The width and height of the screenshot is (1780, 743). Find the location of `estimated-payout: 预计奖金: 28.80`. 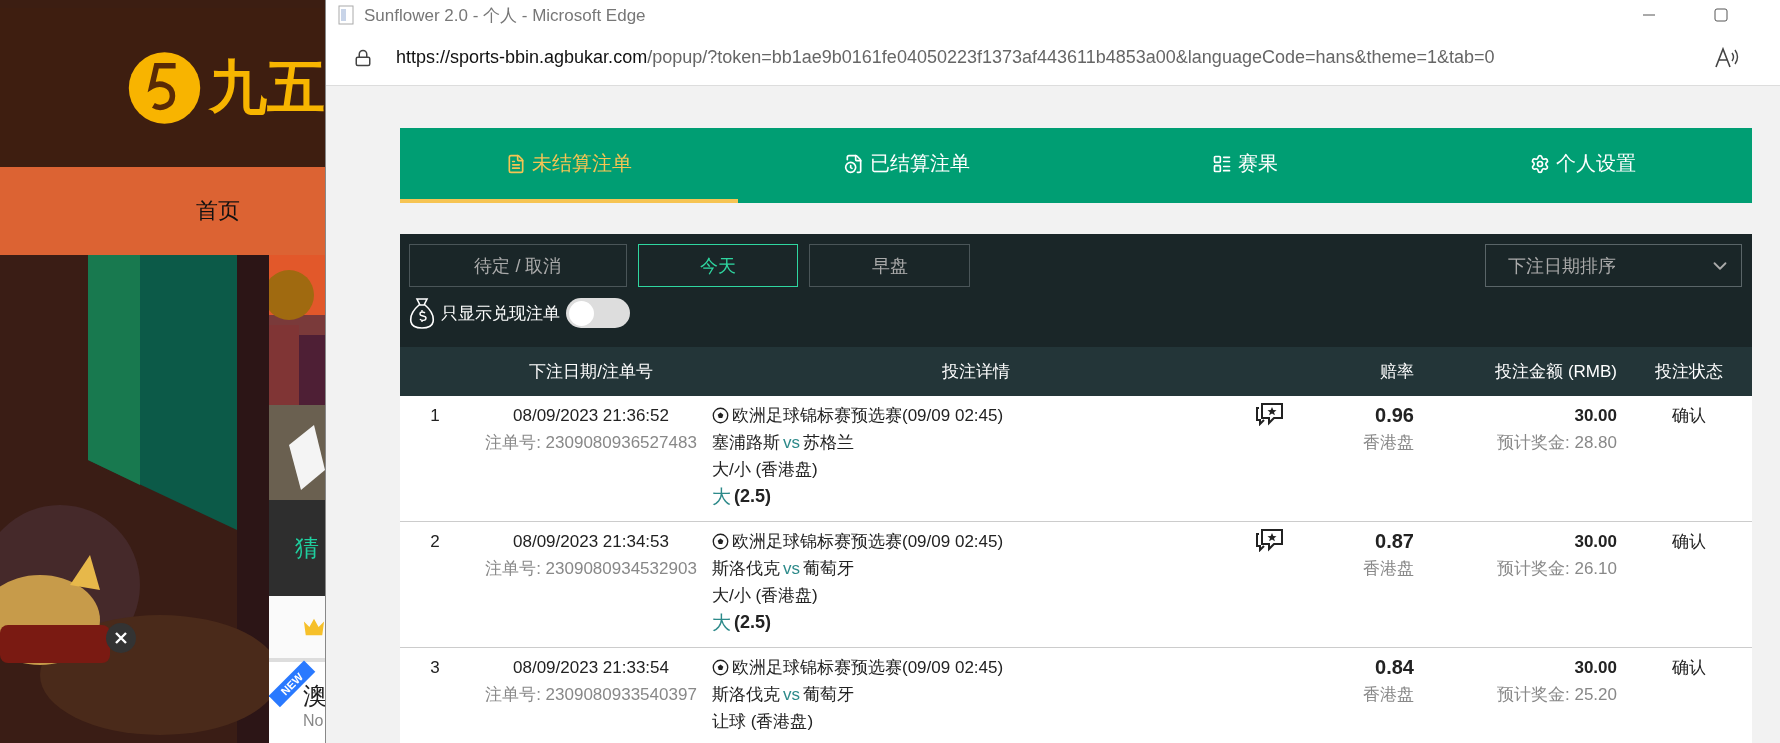

estimated-payout: 预计奖金: 28.80 is located at coordinates (1557, 443).